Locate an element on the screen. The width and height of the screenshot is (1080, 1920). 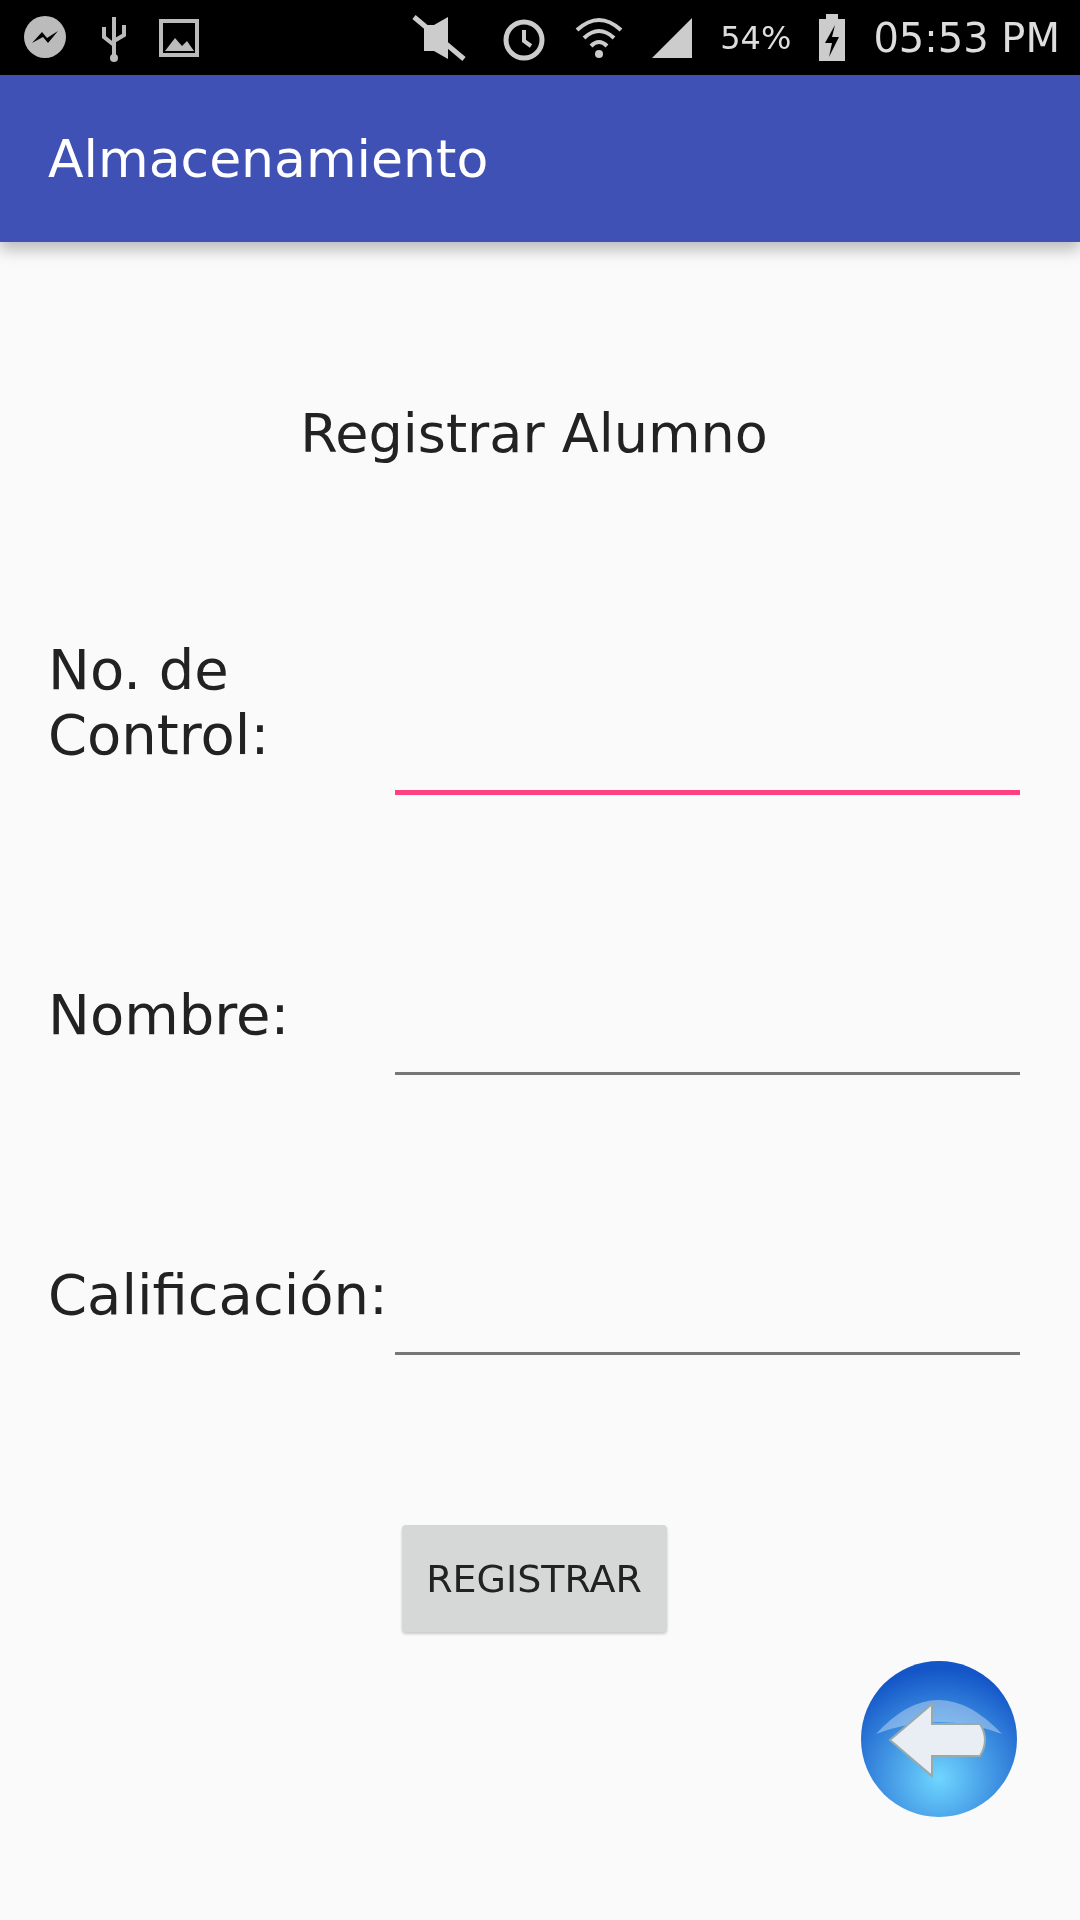
register-button: REGISTRAR is located at coordinates (534, 1578).